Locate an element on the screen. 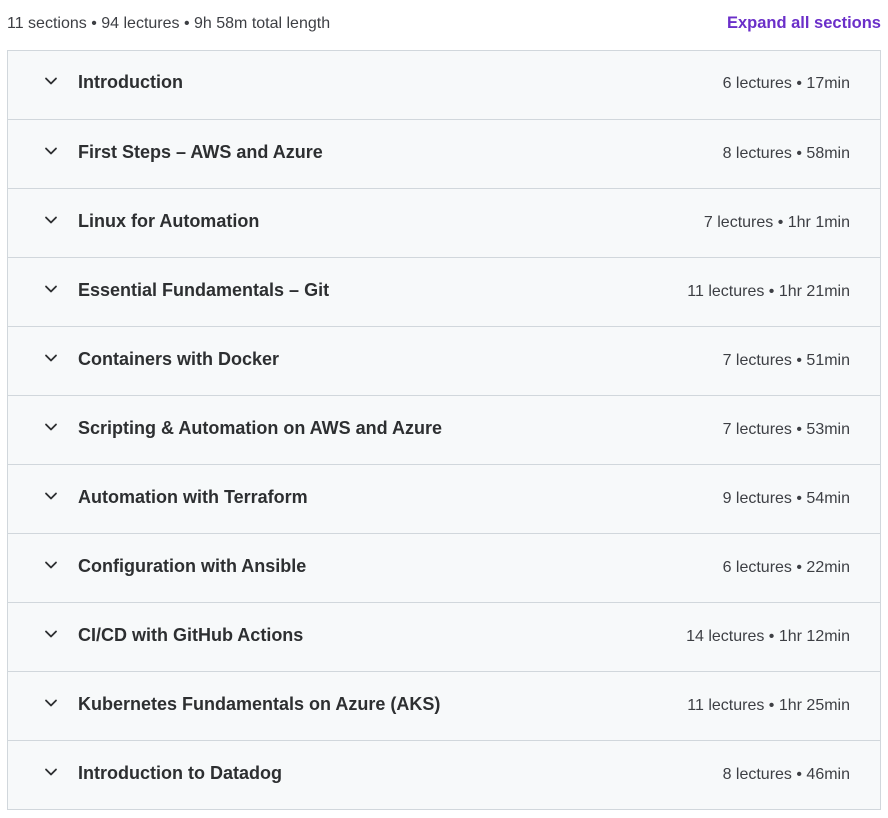 The width and height of the screenshot is (888, 818). section-title: First Steps – AWS and Azure is located at coordinates (200, 152).